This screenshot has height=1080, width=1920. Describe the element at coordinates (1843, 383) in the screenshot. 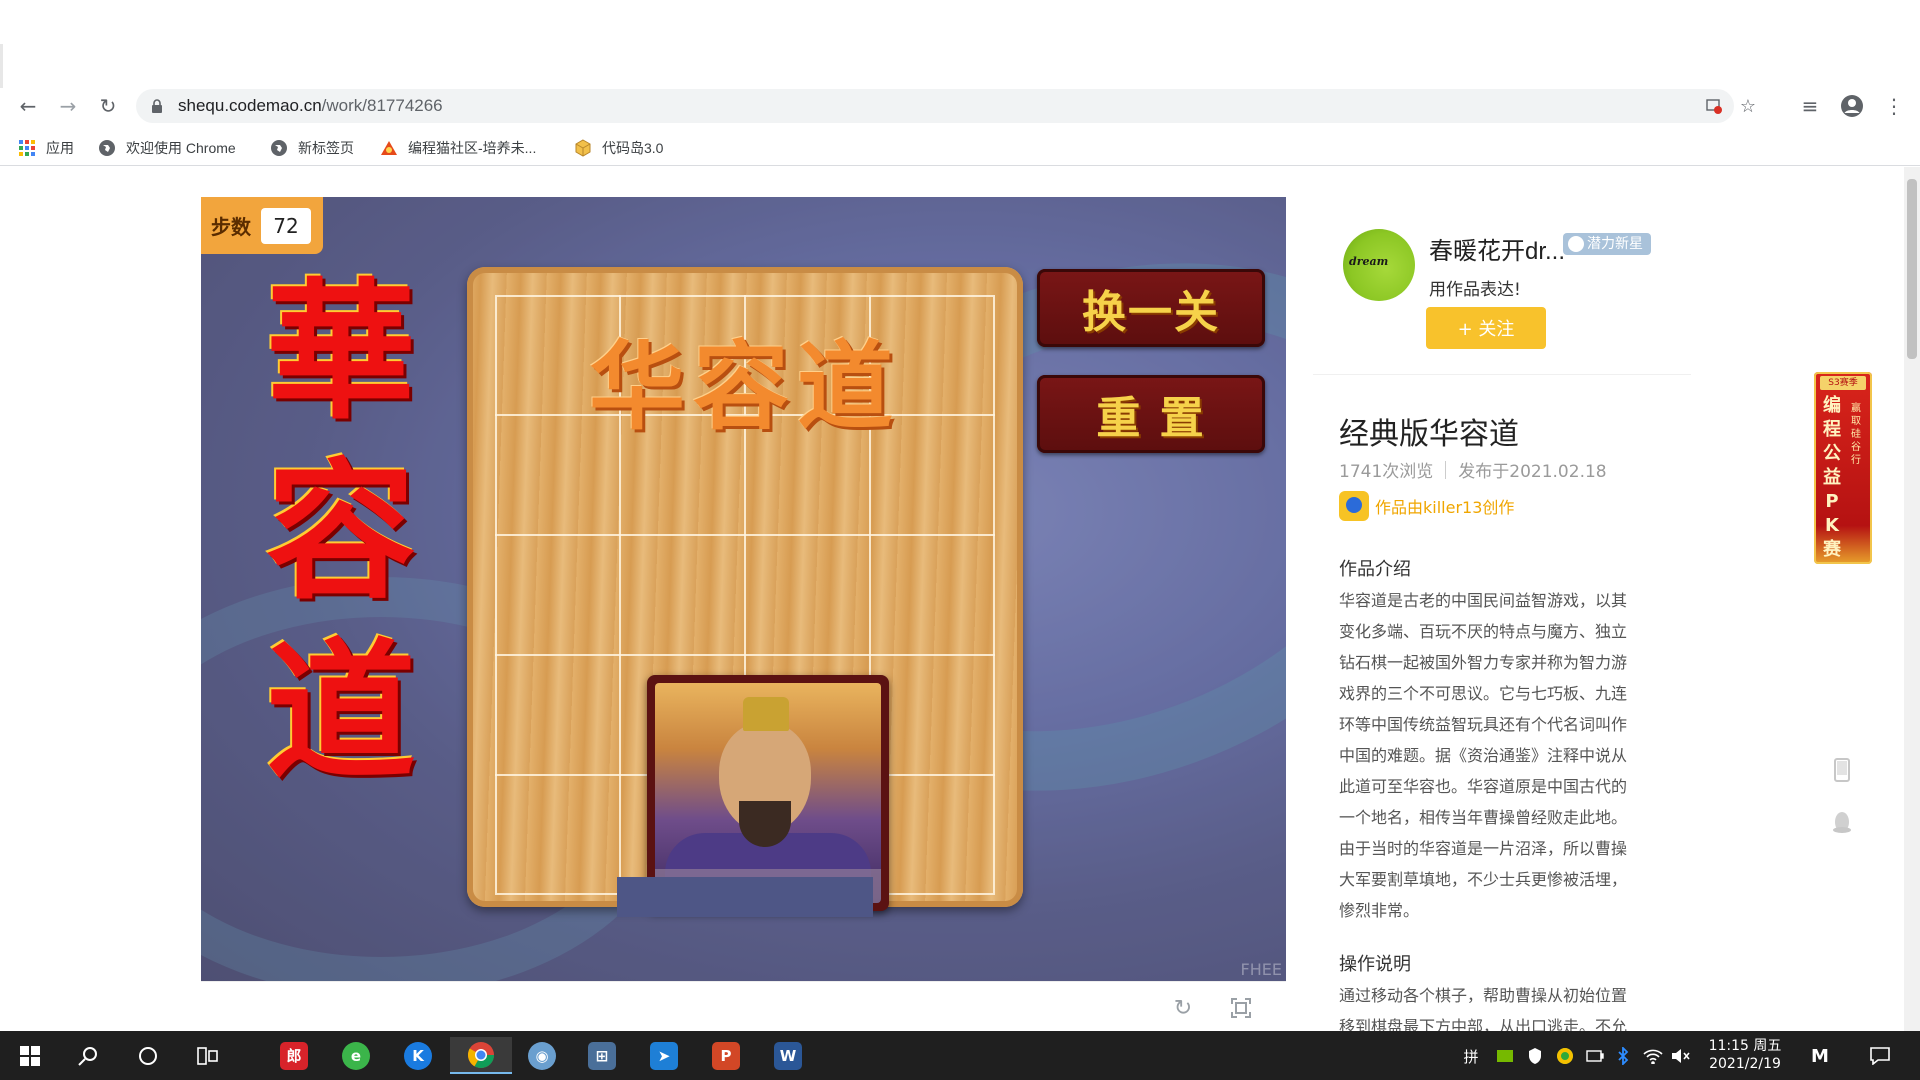

I see `pk-season-tag: S3赛季` at that location.